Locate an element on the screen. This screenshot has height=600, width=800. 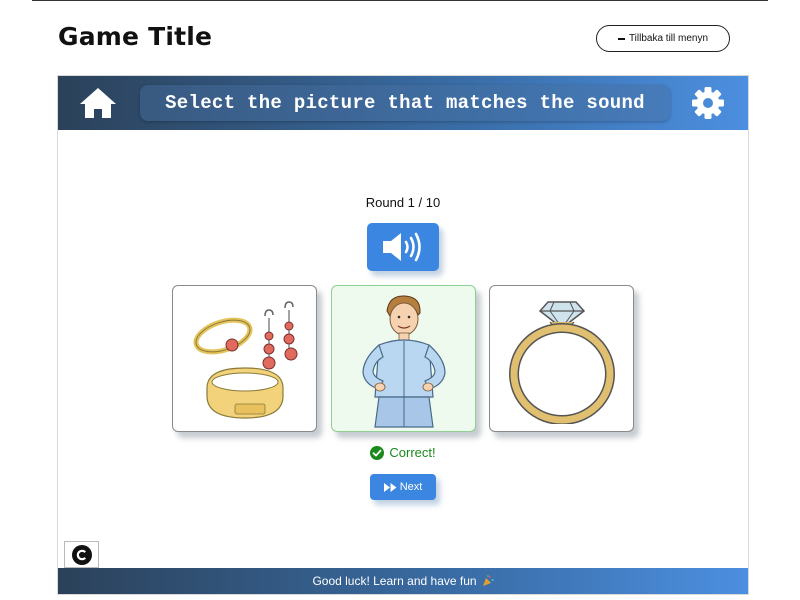
copyright-icon is located at coordinates (81, 554).